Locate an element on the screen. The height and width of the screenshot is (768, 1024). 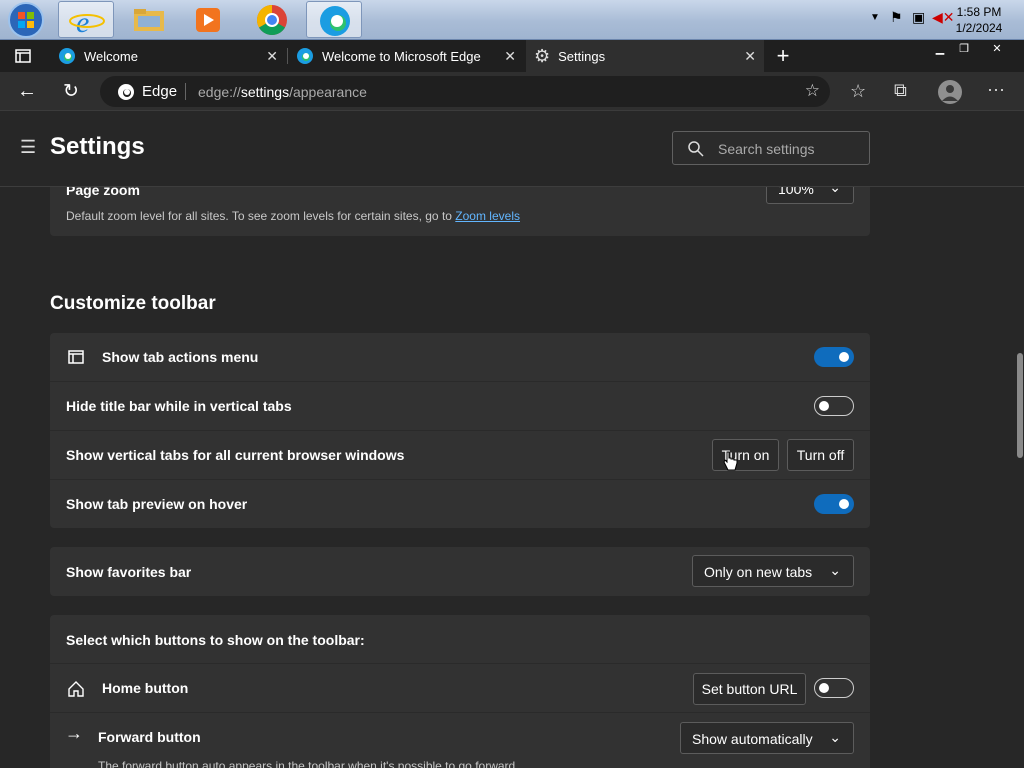
site-identity-label: Edge is located at coordinates (160, 91).